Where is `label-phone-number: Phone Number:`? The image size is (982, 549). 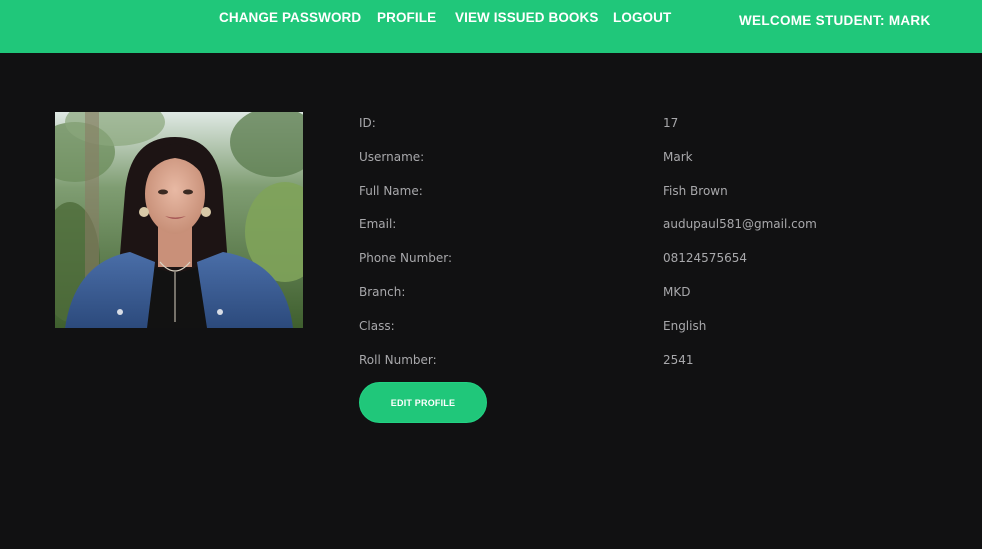 label-phone-number: Phone Number: is located at coordinates (406, 258).